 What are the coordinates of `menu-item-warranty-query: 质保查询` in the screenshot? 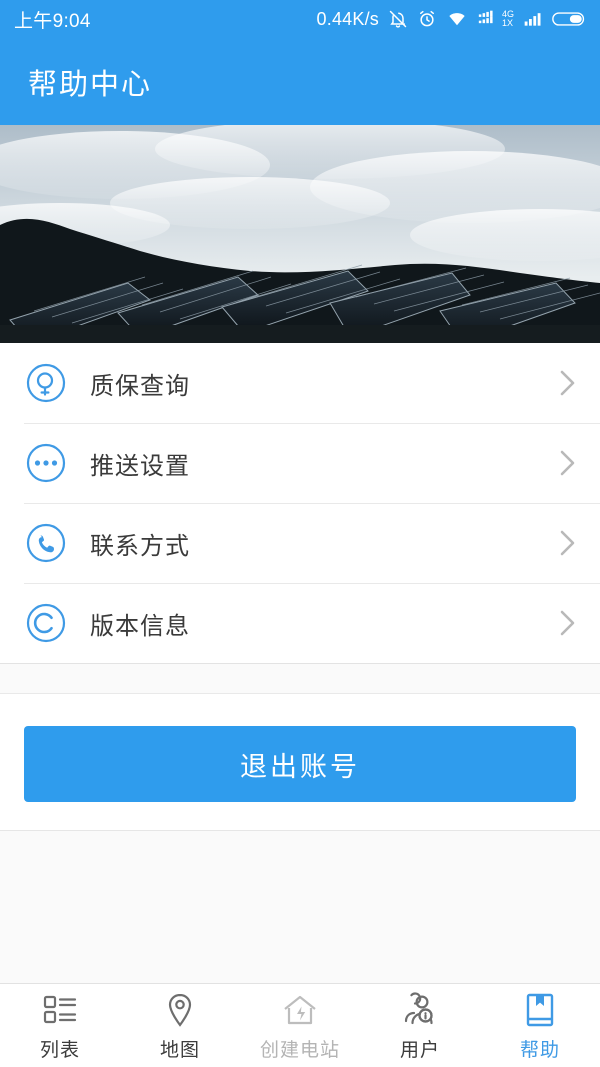 It's located at (300, 383).